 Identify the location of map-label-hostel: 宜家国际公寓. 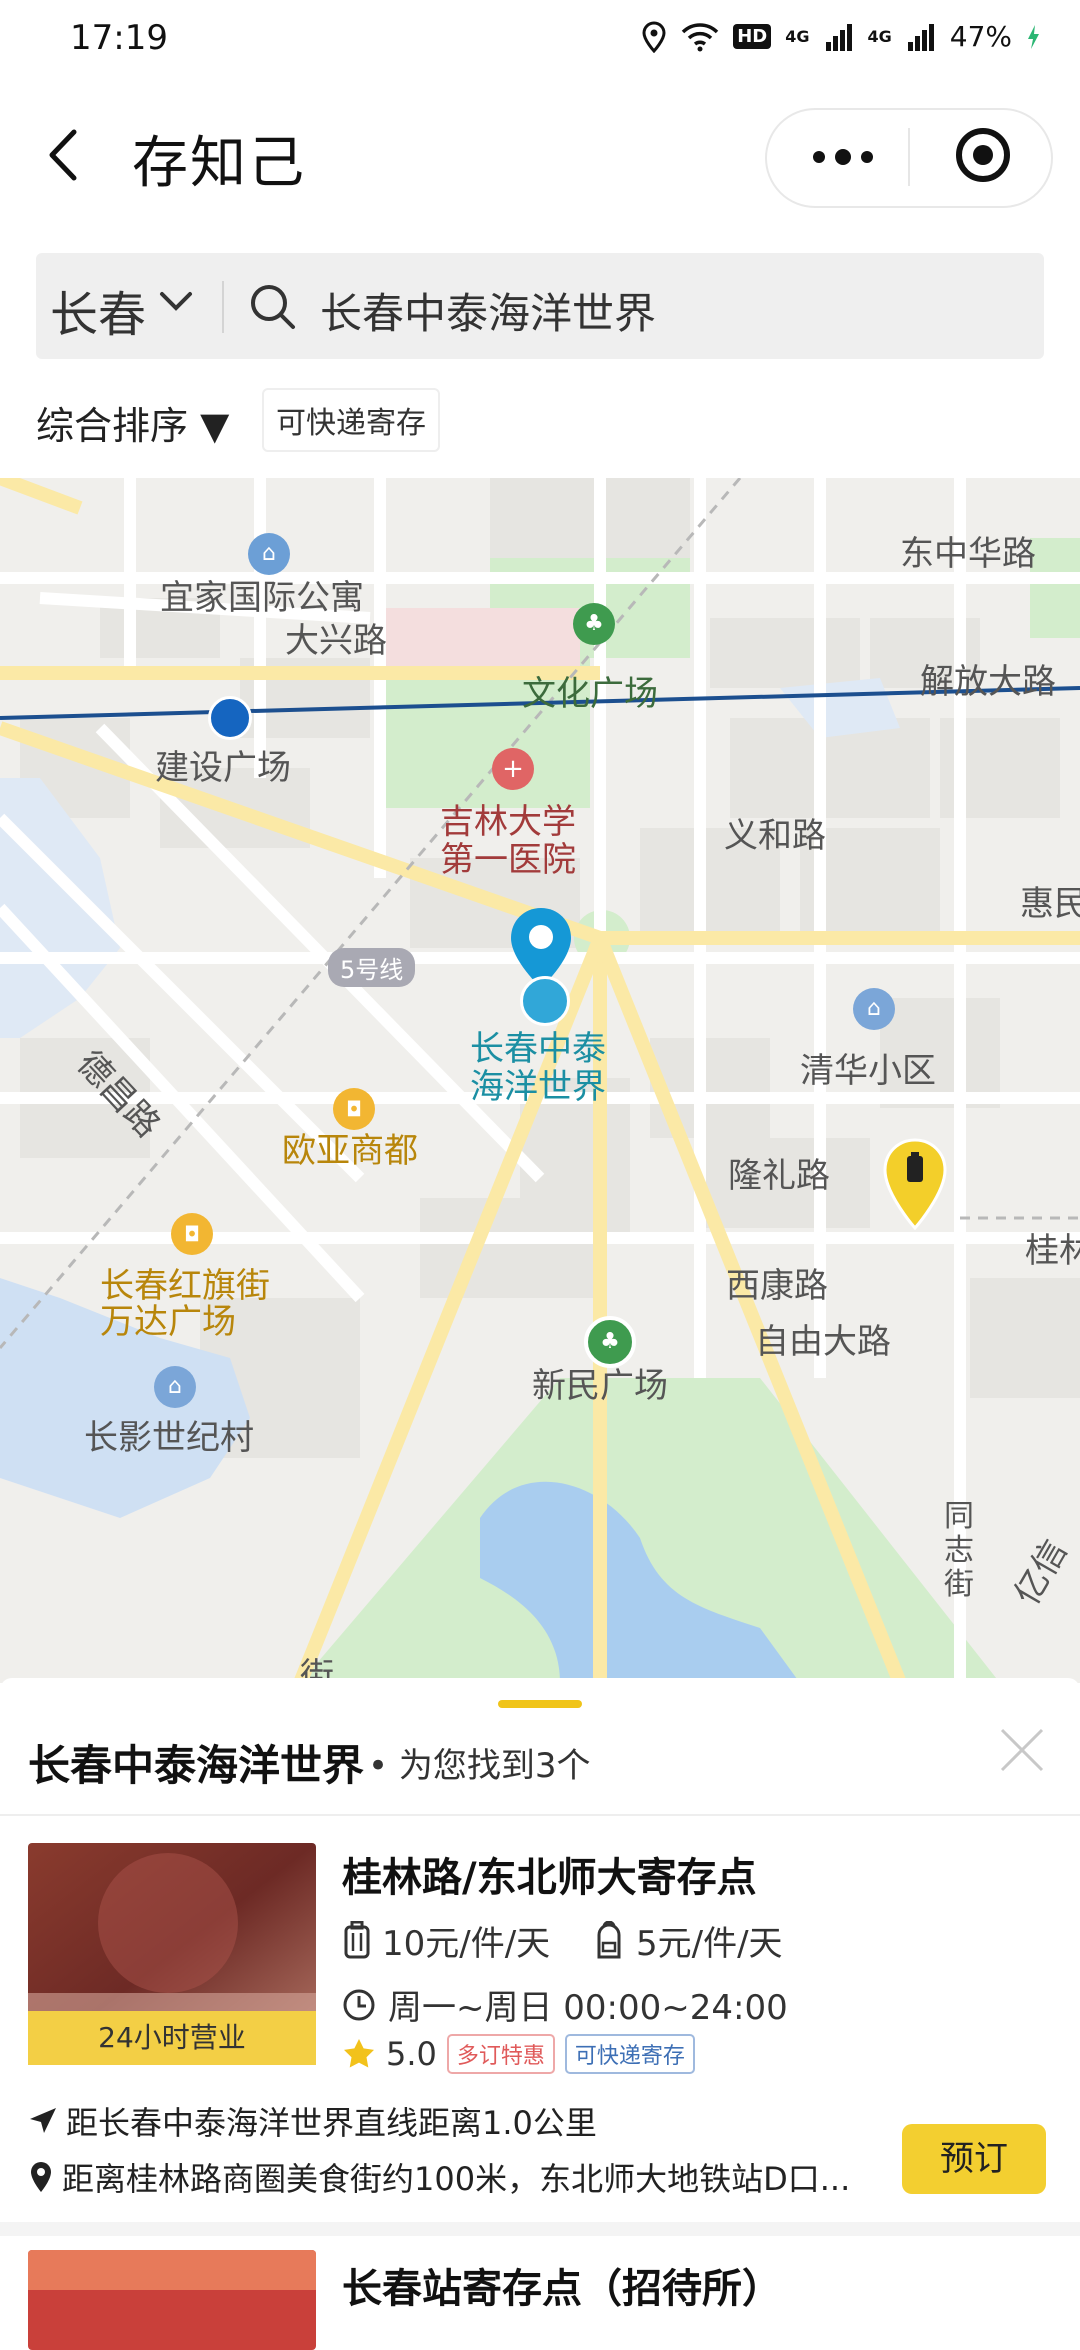
(262, 598).